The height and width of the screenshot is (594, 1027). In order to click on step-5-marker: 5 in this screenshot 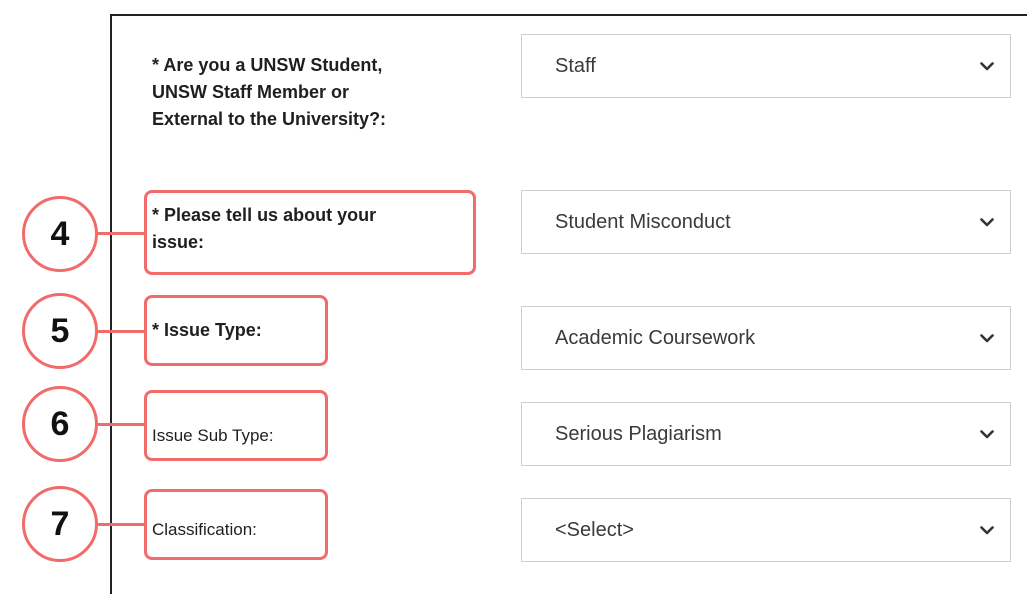, I will do `click(60, 331)`.